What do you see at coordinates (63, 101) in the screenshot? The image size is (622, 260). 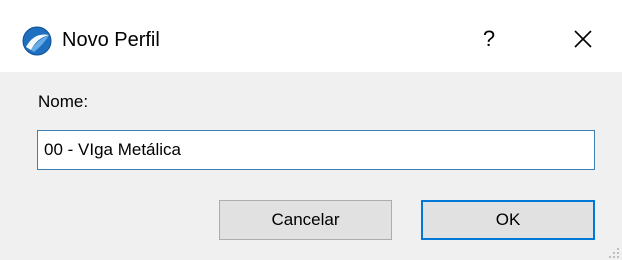 I see `name-label: Nome:` at bounding box center [63, 101].